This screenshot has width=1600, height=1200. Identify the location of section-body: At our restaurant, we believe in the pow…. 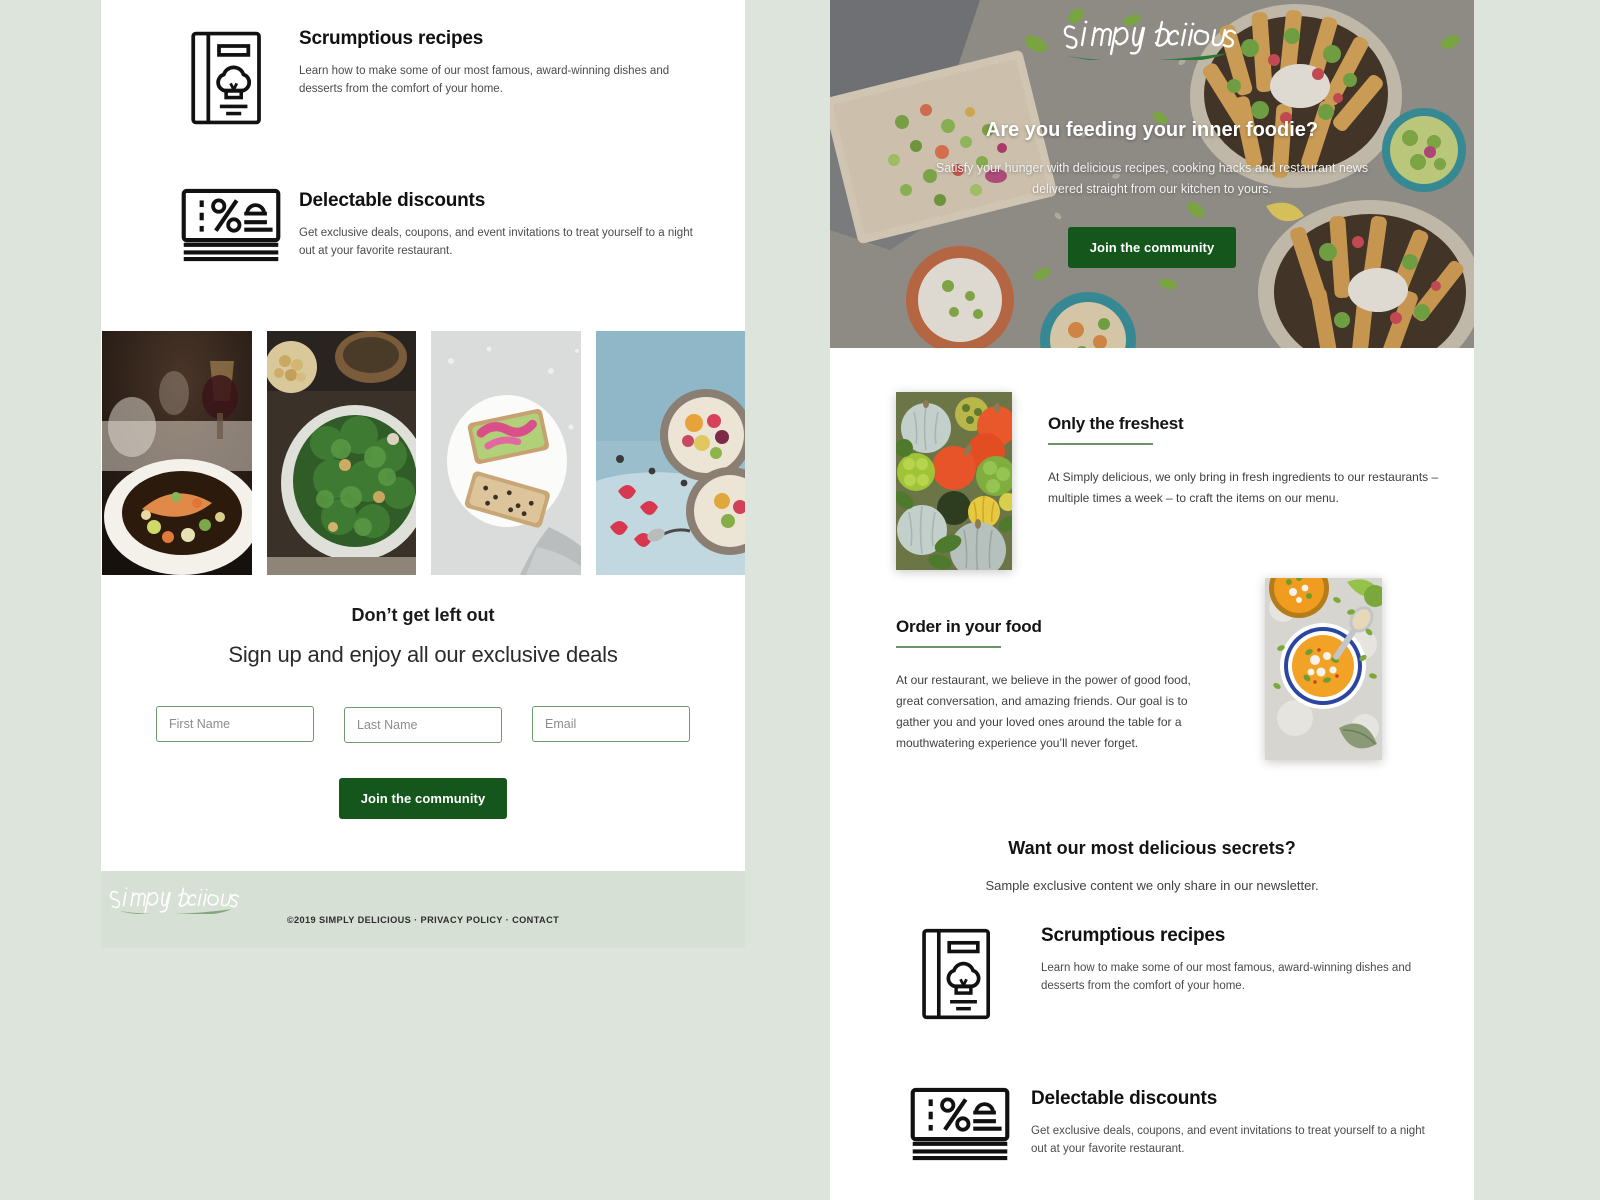
(1043, 711).